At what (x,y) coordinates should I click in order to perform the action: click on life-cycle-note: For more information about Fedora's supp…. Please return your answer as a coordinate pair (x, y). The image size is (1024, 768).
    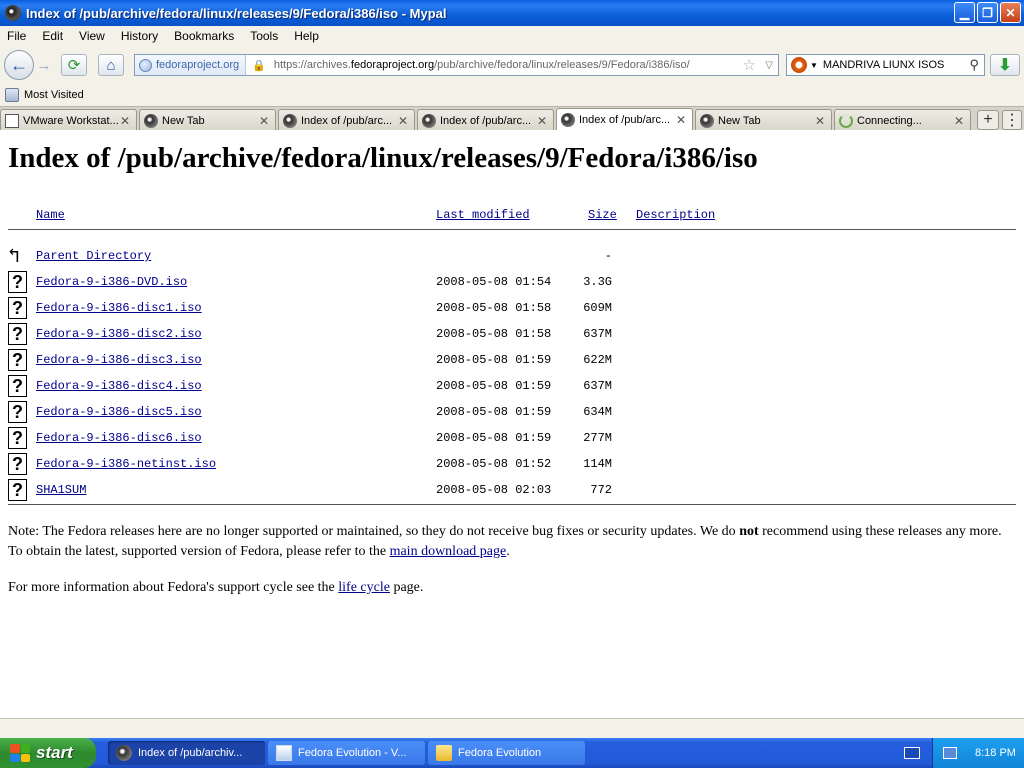
    Looking at the image, I should click on (508, 588).